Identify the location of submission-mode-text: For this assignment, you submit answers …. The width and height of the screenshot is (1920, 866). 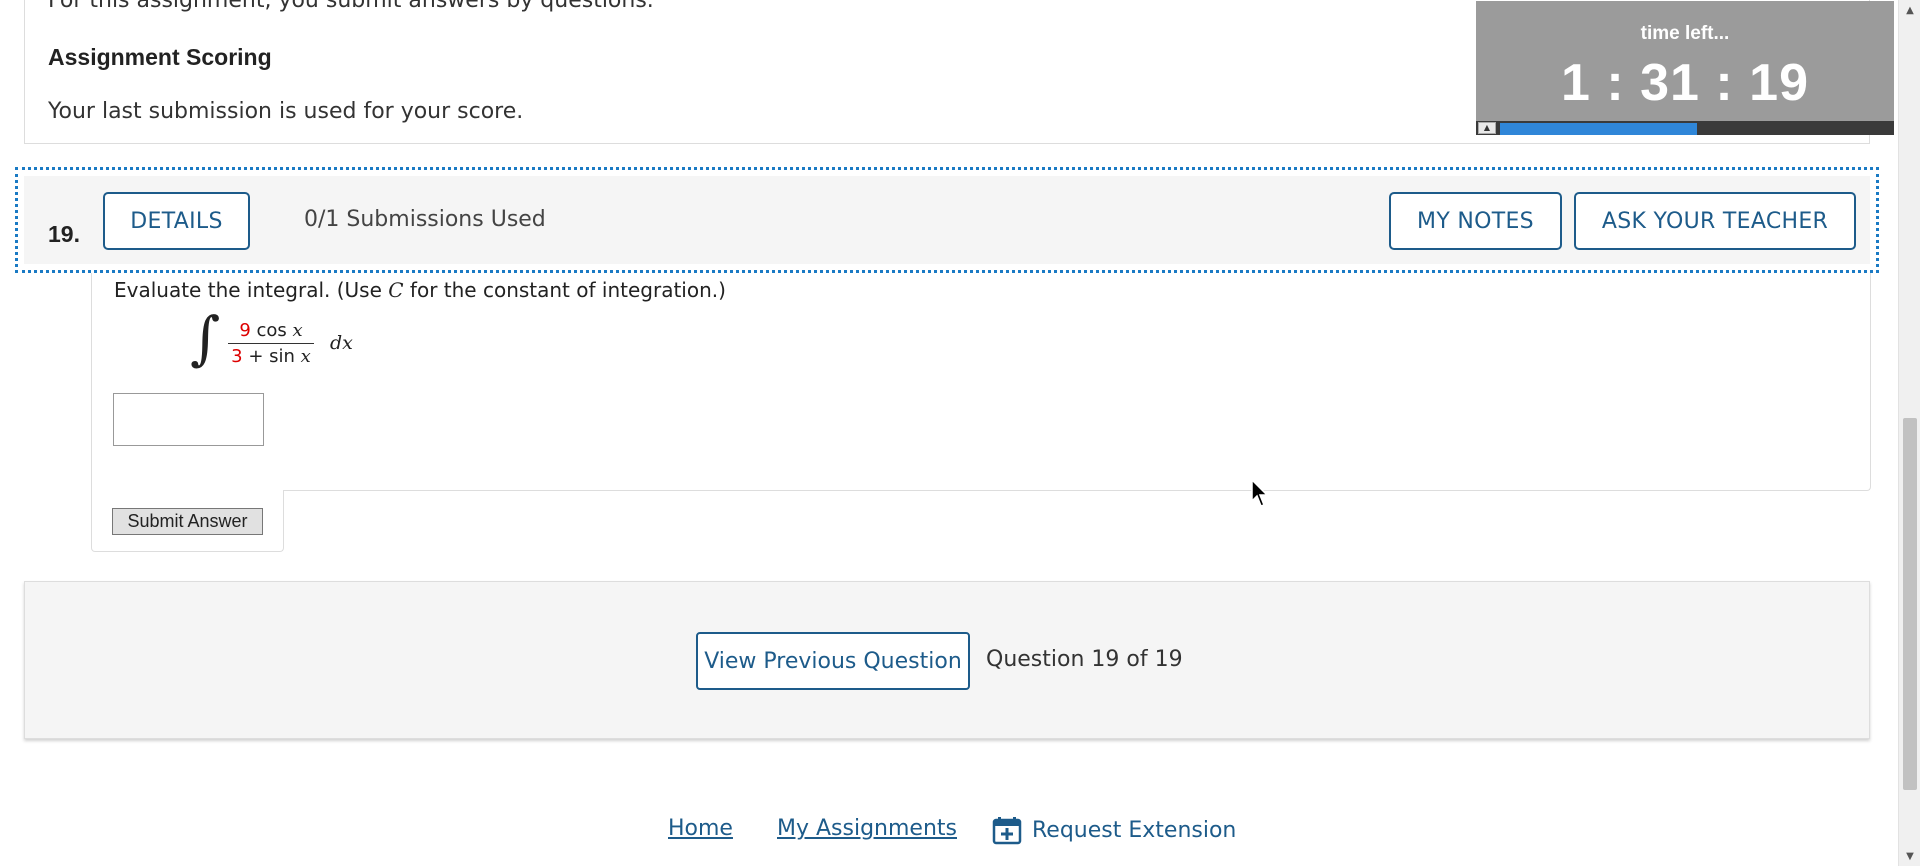
(351, 6).